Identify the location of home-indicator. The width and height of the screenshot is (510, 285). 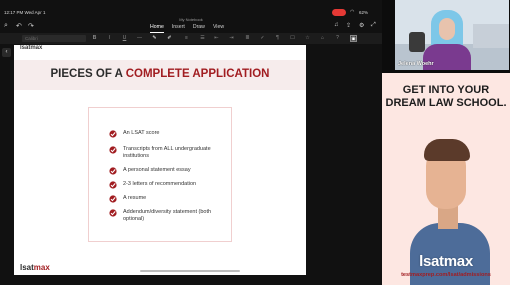
(190, 271).